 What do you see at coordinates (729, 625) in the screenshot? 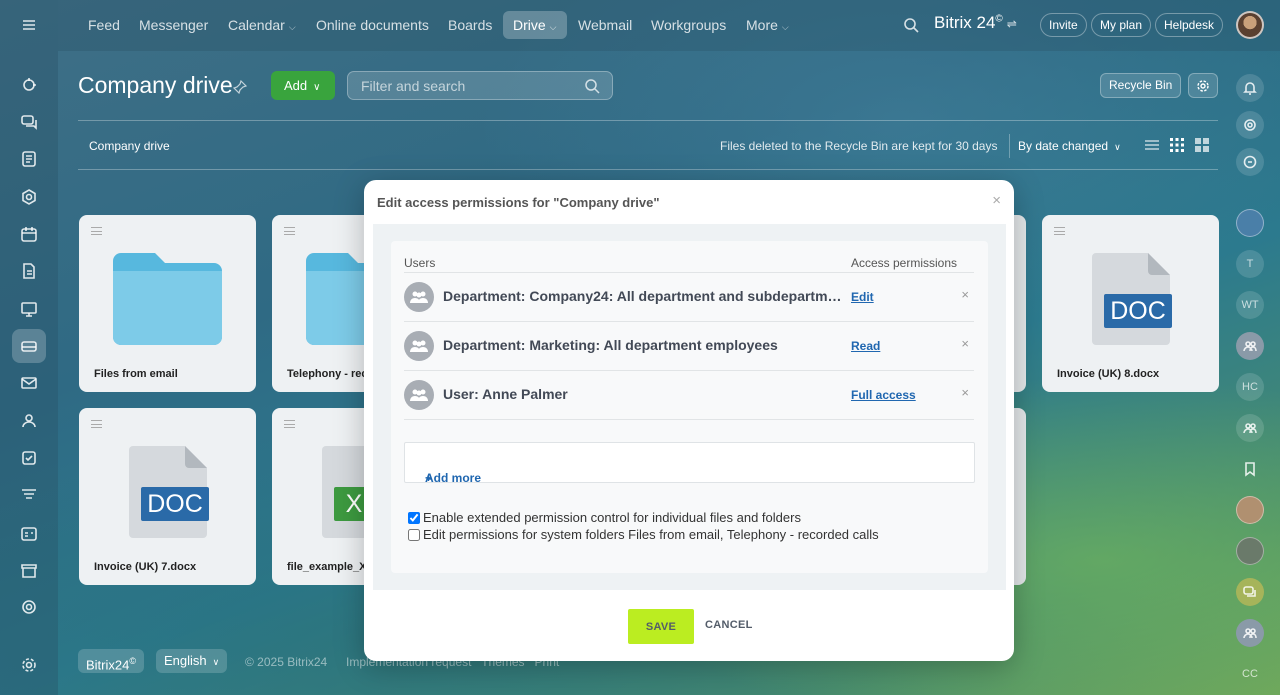
I see `cancel-button: CANCEL` at bounding box center [729, 625].